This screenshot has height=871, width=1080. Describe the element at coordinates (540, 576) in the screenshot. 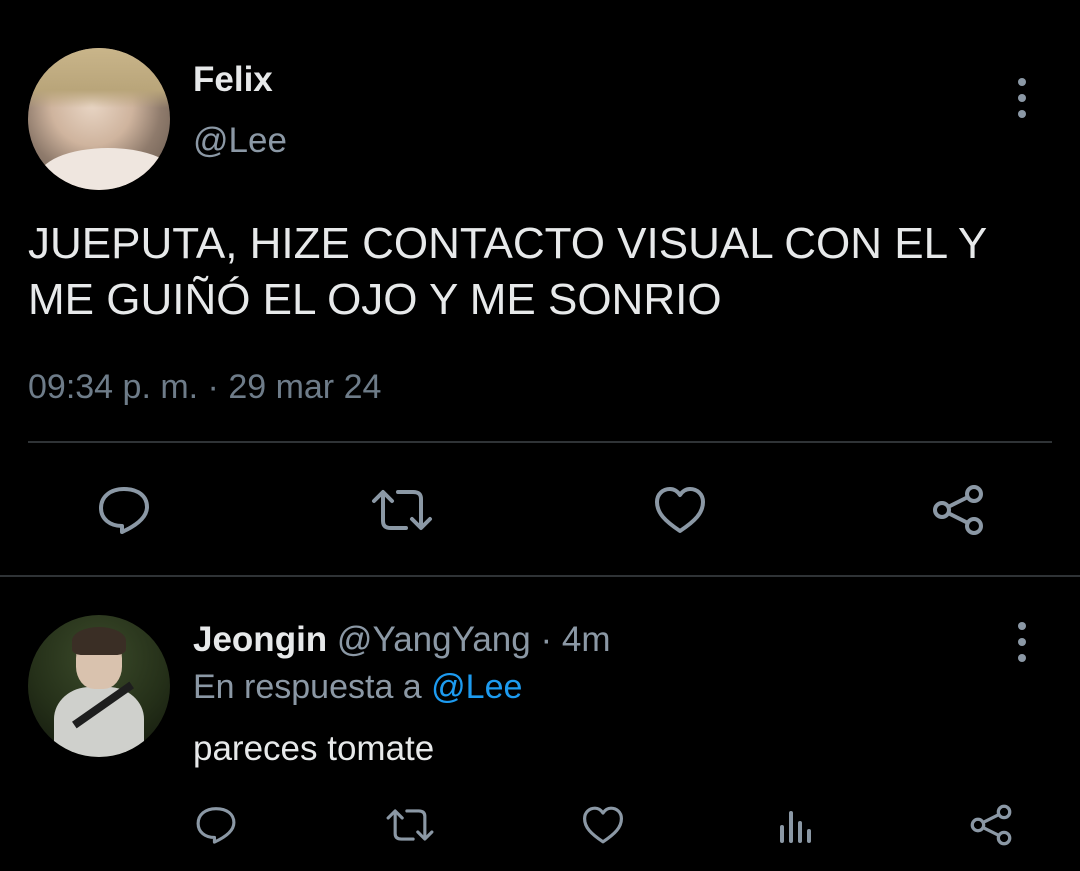

I see `section-divider` at that location.